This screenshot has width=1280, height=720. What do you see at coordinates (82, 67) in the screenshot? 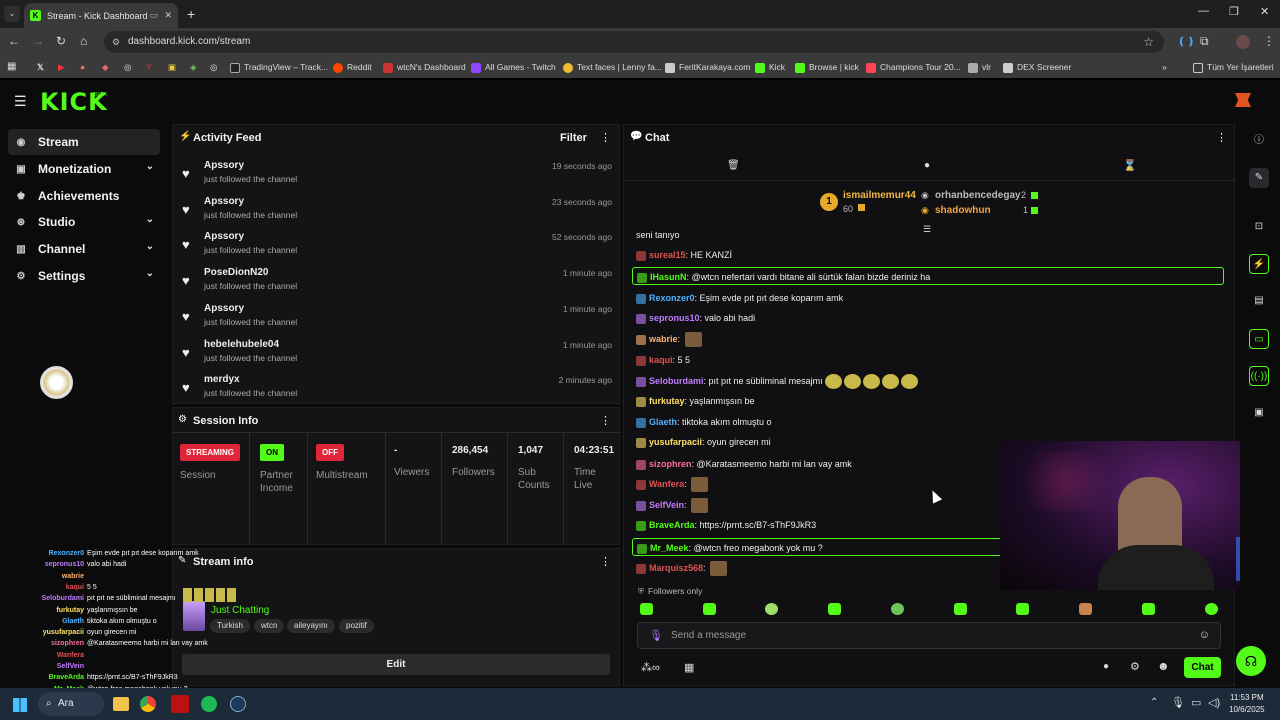
I see `bookmark-icon: ●` at bounding box center [82, 67].